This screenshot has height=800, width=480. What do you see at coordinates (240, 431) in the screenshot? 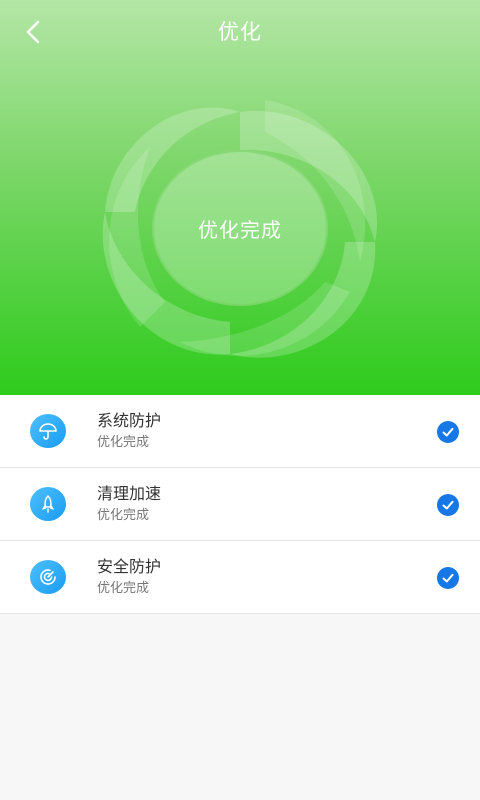
I see `list-item-system-protection: 系统防护 优化完成` at bounding box center [240, 431].